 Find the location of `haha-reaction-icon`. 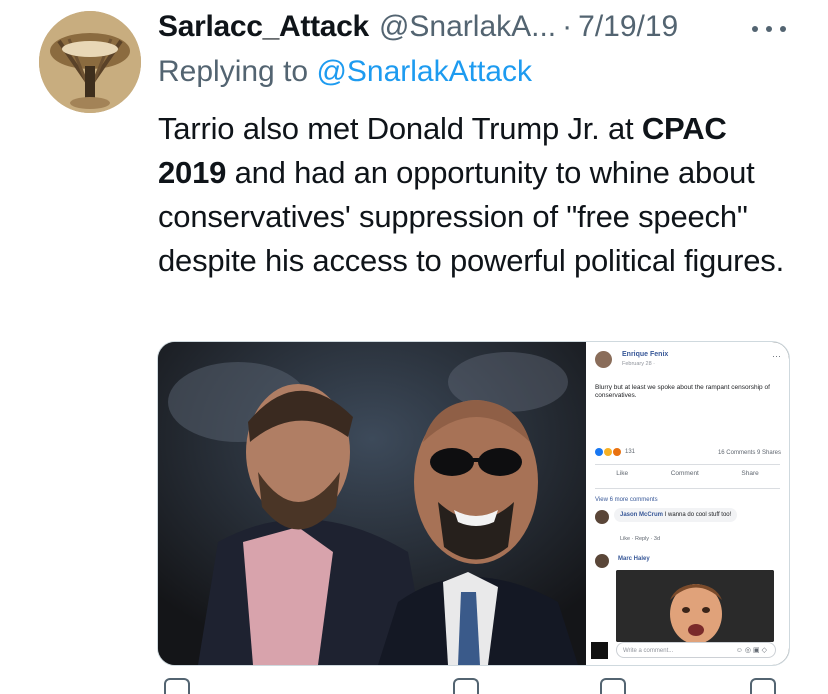

haha-reaction-icon is located at coordinates (608, 452).